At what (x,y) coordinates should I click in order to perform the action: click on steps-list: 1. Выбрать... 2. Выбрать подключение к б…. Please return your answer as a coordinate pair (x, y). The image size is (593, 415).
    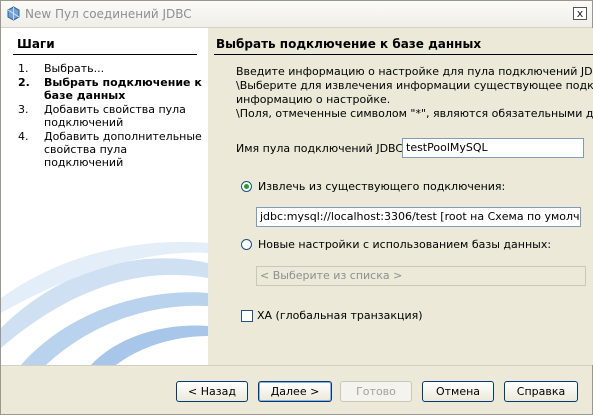
    Looking at the image, I should click on (110, 116).